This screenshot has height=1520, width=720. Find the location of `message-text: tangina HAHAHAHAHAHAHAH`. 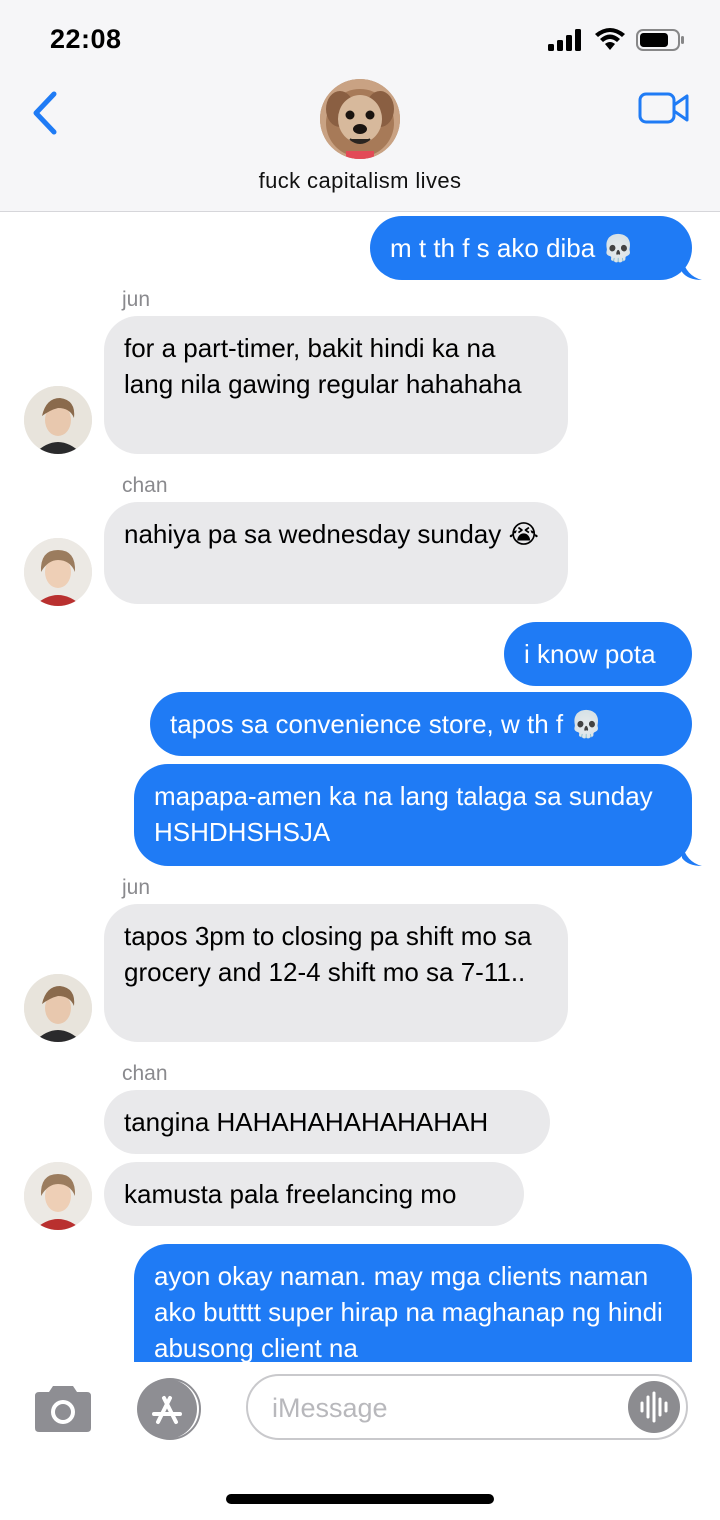

message-text: tangina HAHAHAHAHAHAHAH is located at coordinates (306, 1122).